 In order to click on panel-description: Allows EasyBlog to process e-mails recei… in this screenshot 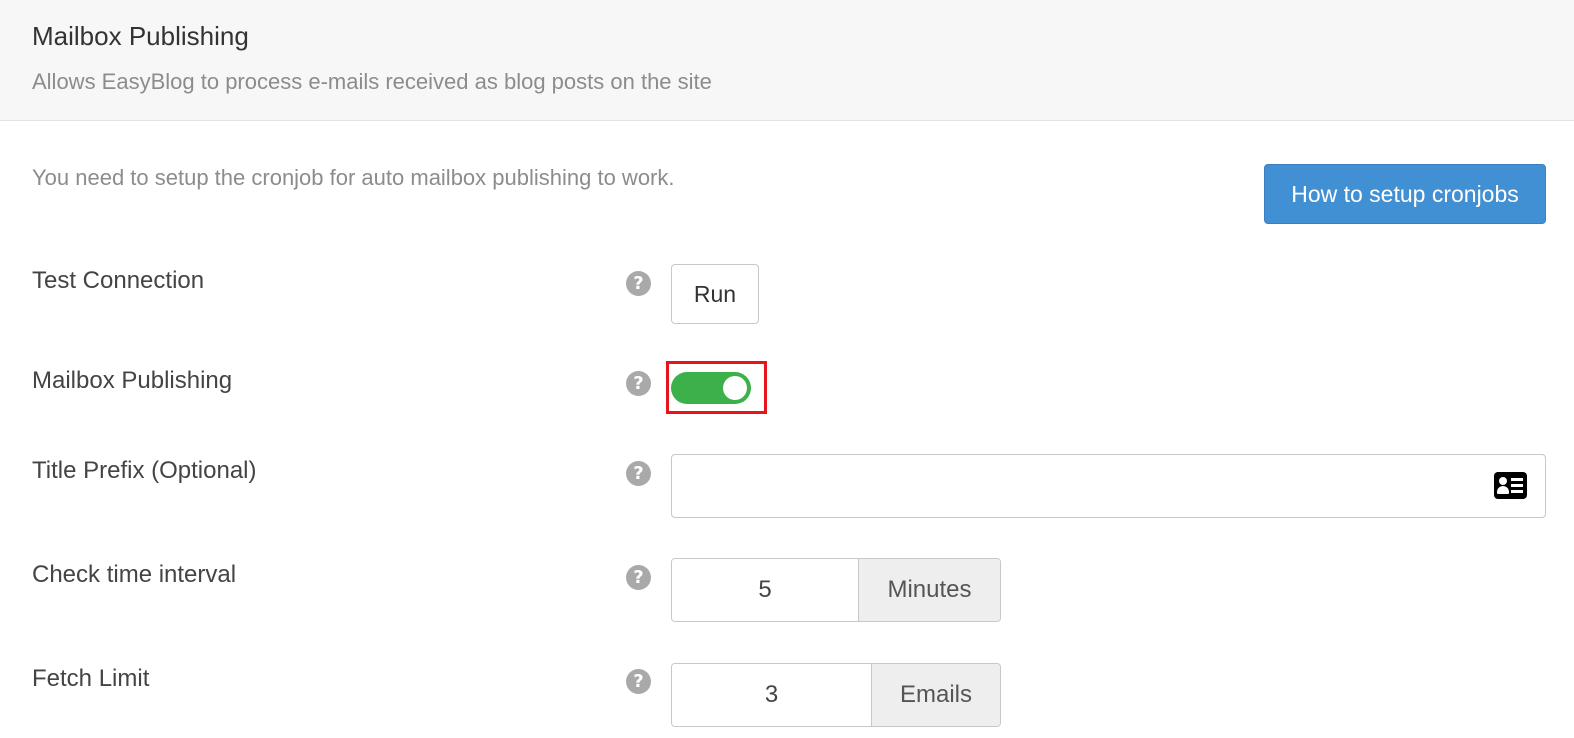, I will do `click(372, 81)`.